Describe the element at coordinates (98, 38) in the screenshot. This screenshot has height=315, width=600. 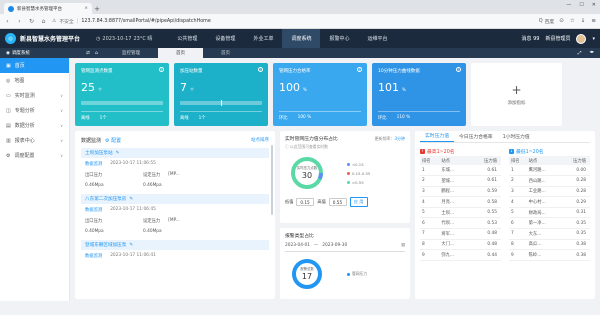
I see `clock-icon: ◷` at that location.